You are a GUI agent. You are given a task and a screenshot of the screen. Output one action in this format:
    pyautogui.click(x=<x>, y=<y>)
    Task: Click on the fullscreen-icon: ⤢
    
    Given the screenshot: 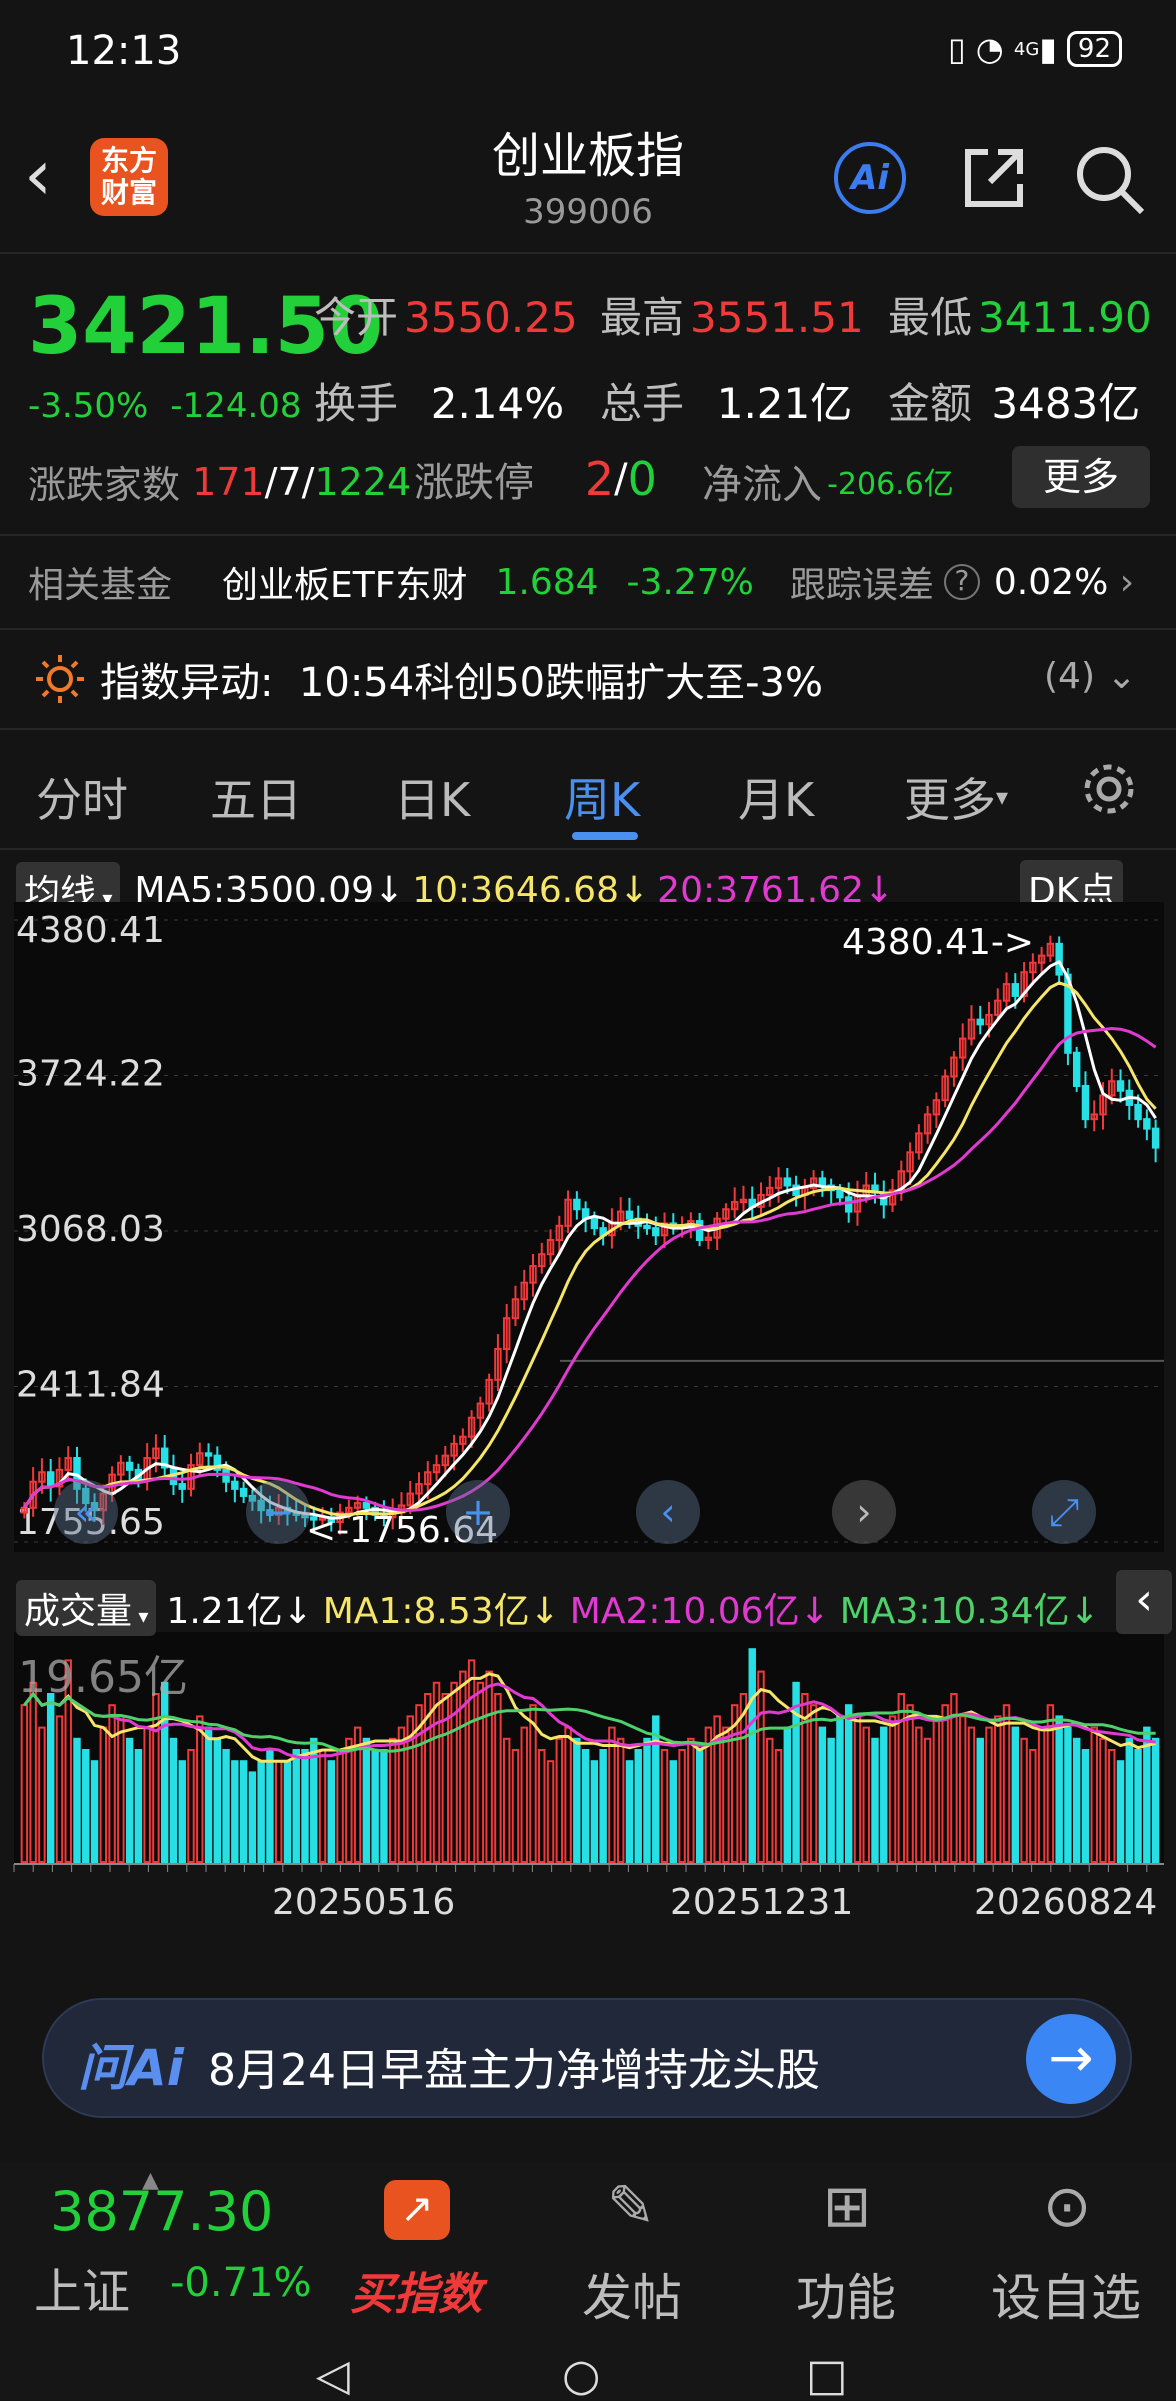 What is the action you would take?
    pyautogui.click(x=1064, y=1512)
    